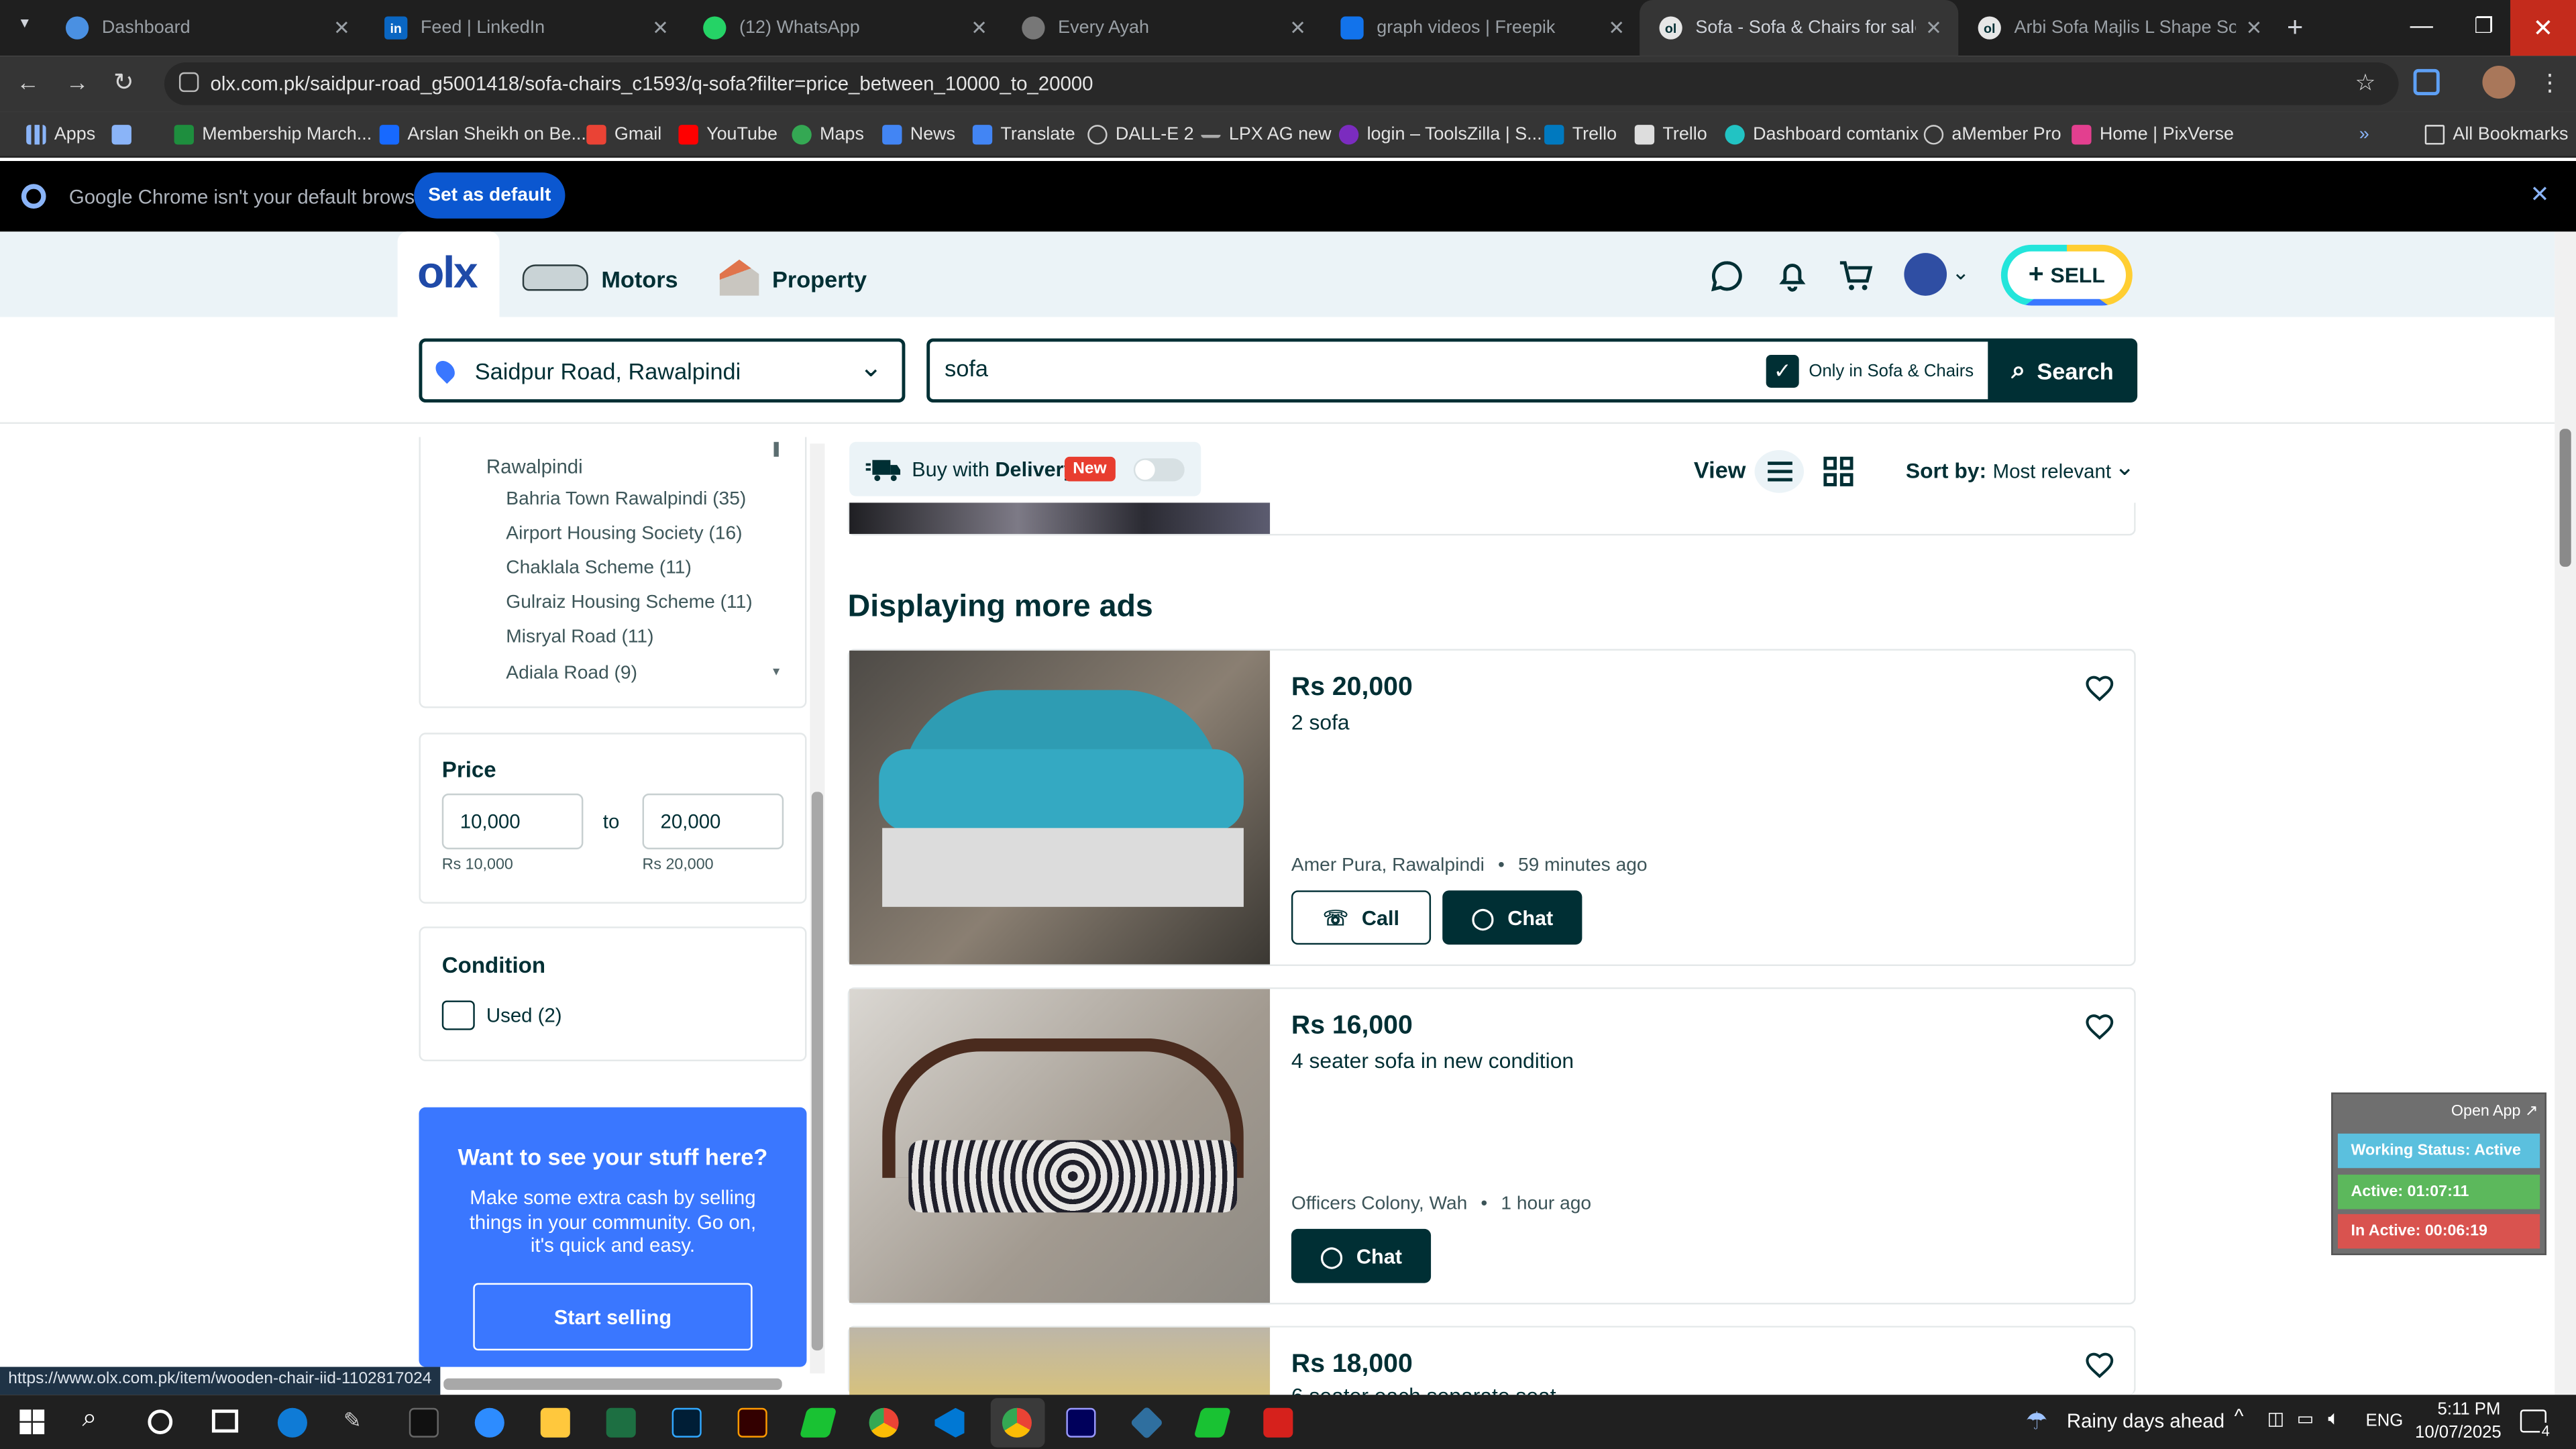  What do you see at coordinates (2145, 1420) in the screenshot?
I see `weather-text: Rainy days ahead` at bounding box center [2145, 1420].